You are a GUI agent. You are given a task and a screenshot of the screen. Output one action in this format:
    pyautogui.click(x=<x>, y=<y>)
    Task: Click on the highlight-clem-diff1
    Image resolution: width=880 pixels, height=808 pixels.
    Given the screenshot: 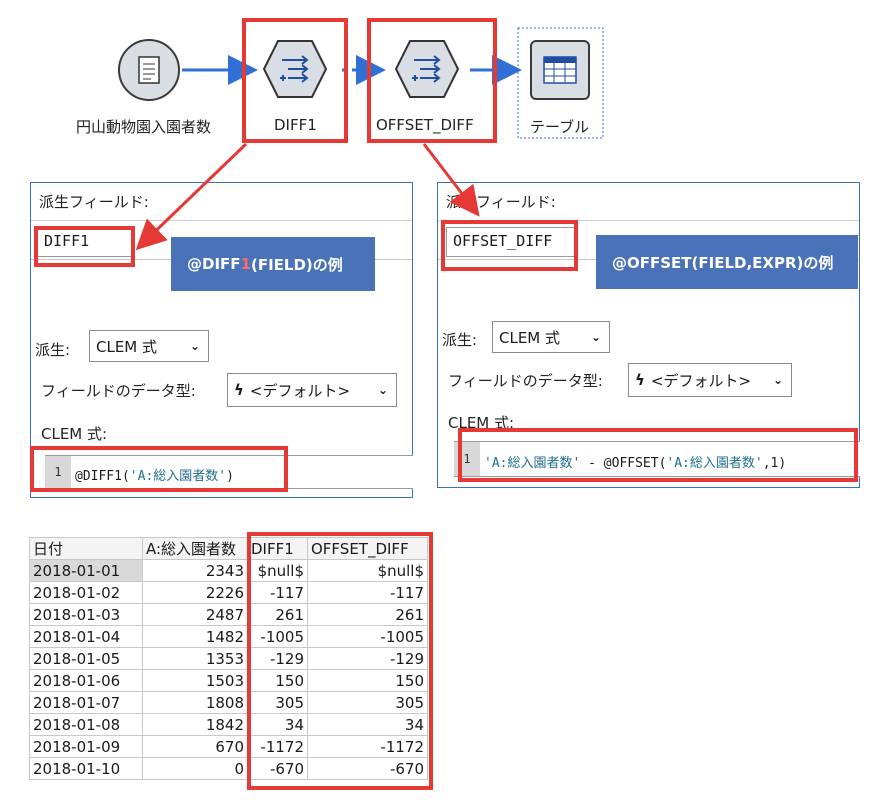 What is the action you would take?
    pyautogui.click(x=159, y=469)
    